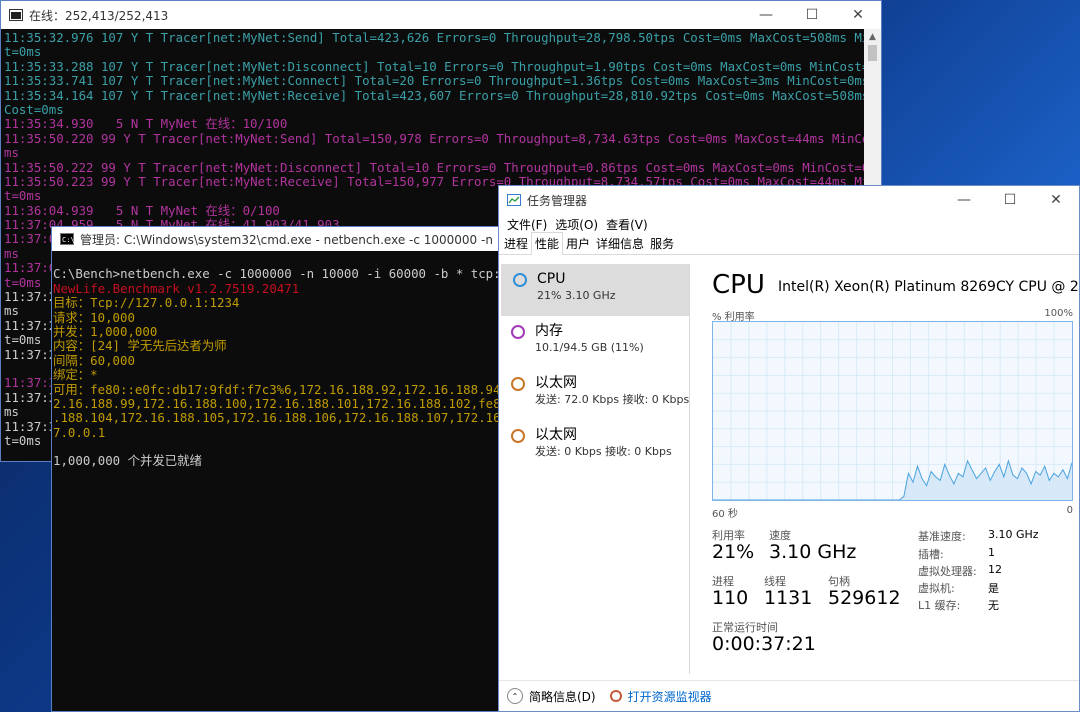  Describe the element at coordinates (931, 554) in the screenshot. I see `detail-key: 插槽:` at that location.